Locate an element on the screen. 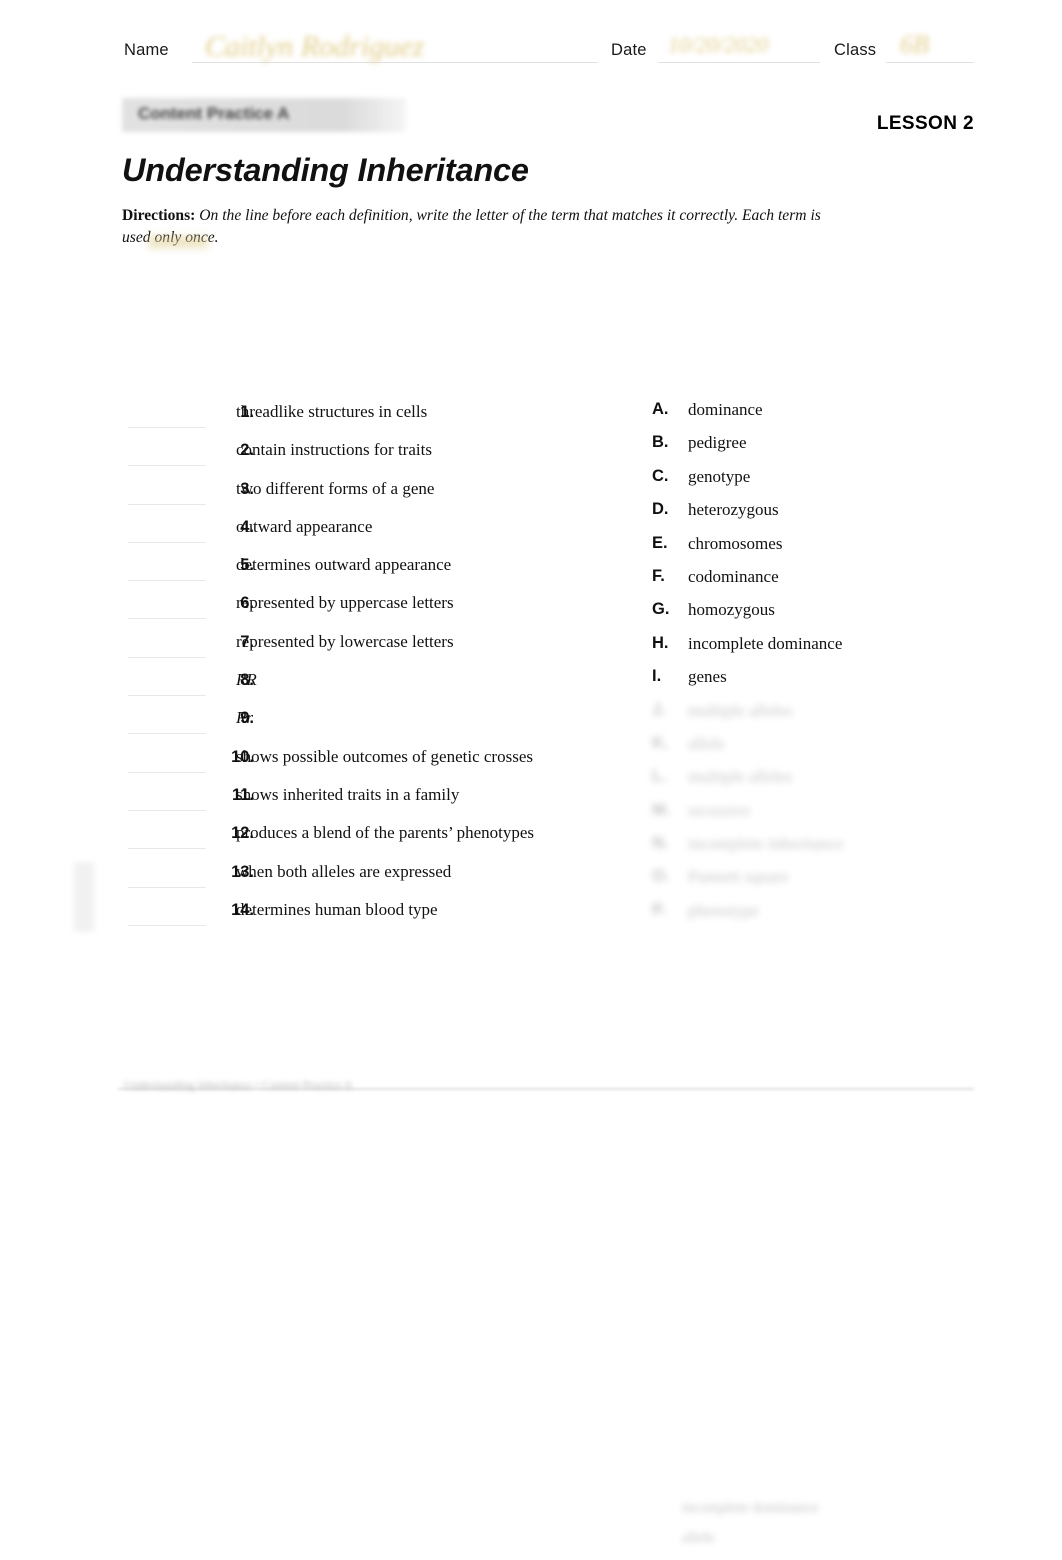 The image size is (1062, 1560). term-letter: N. is located at coordinates (660, 843).